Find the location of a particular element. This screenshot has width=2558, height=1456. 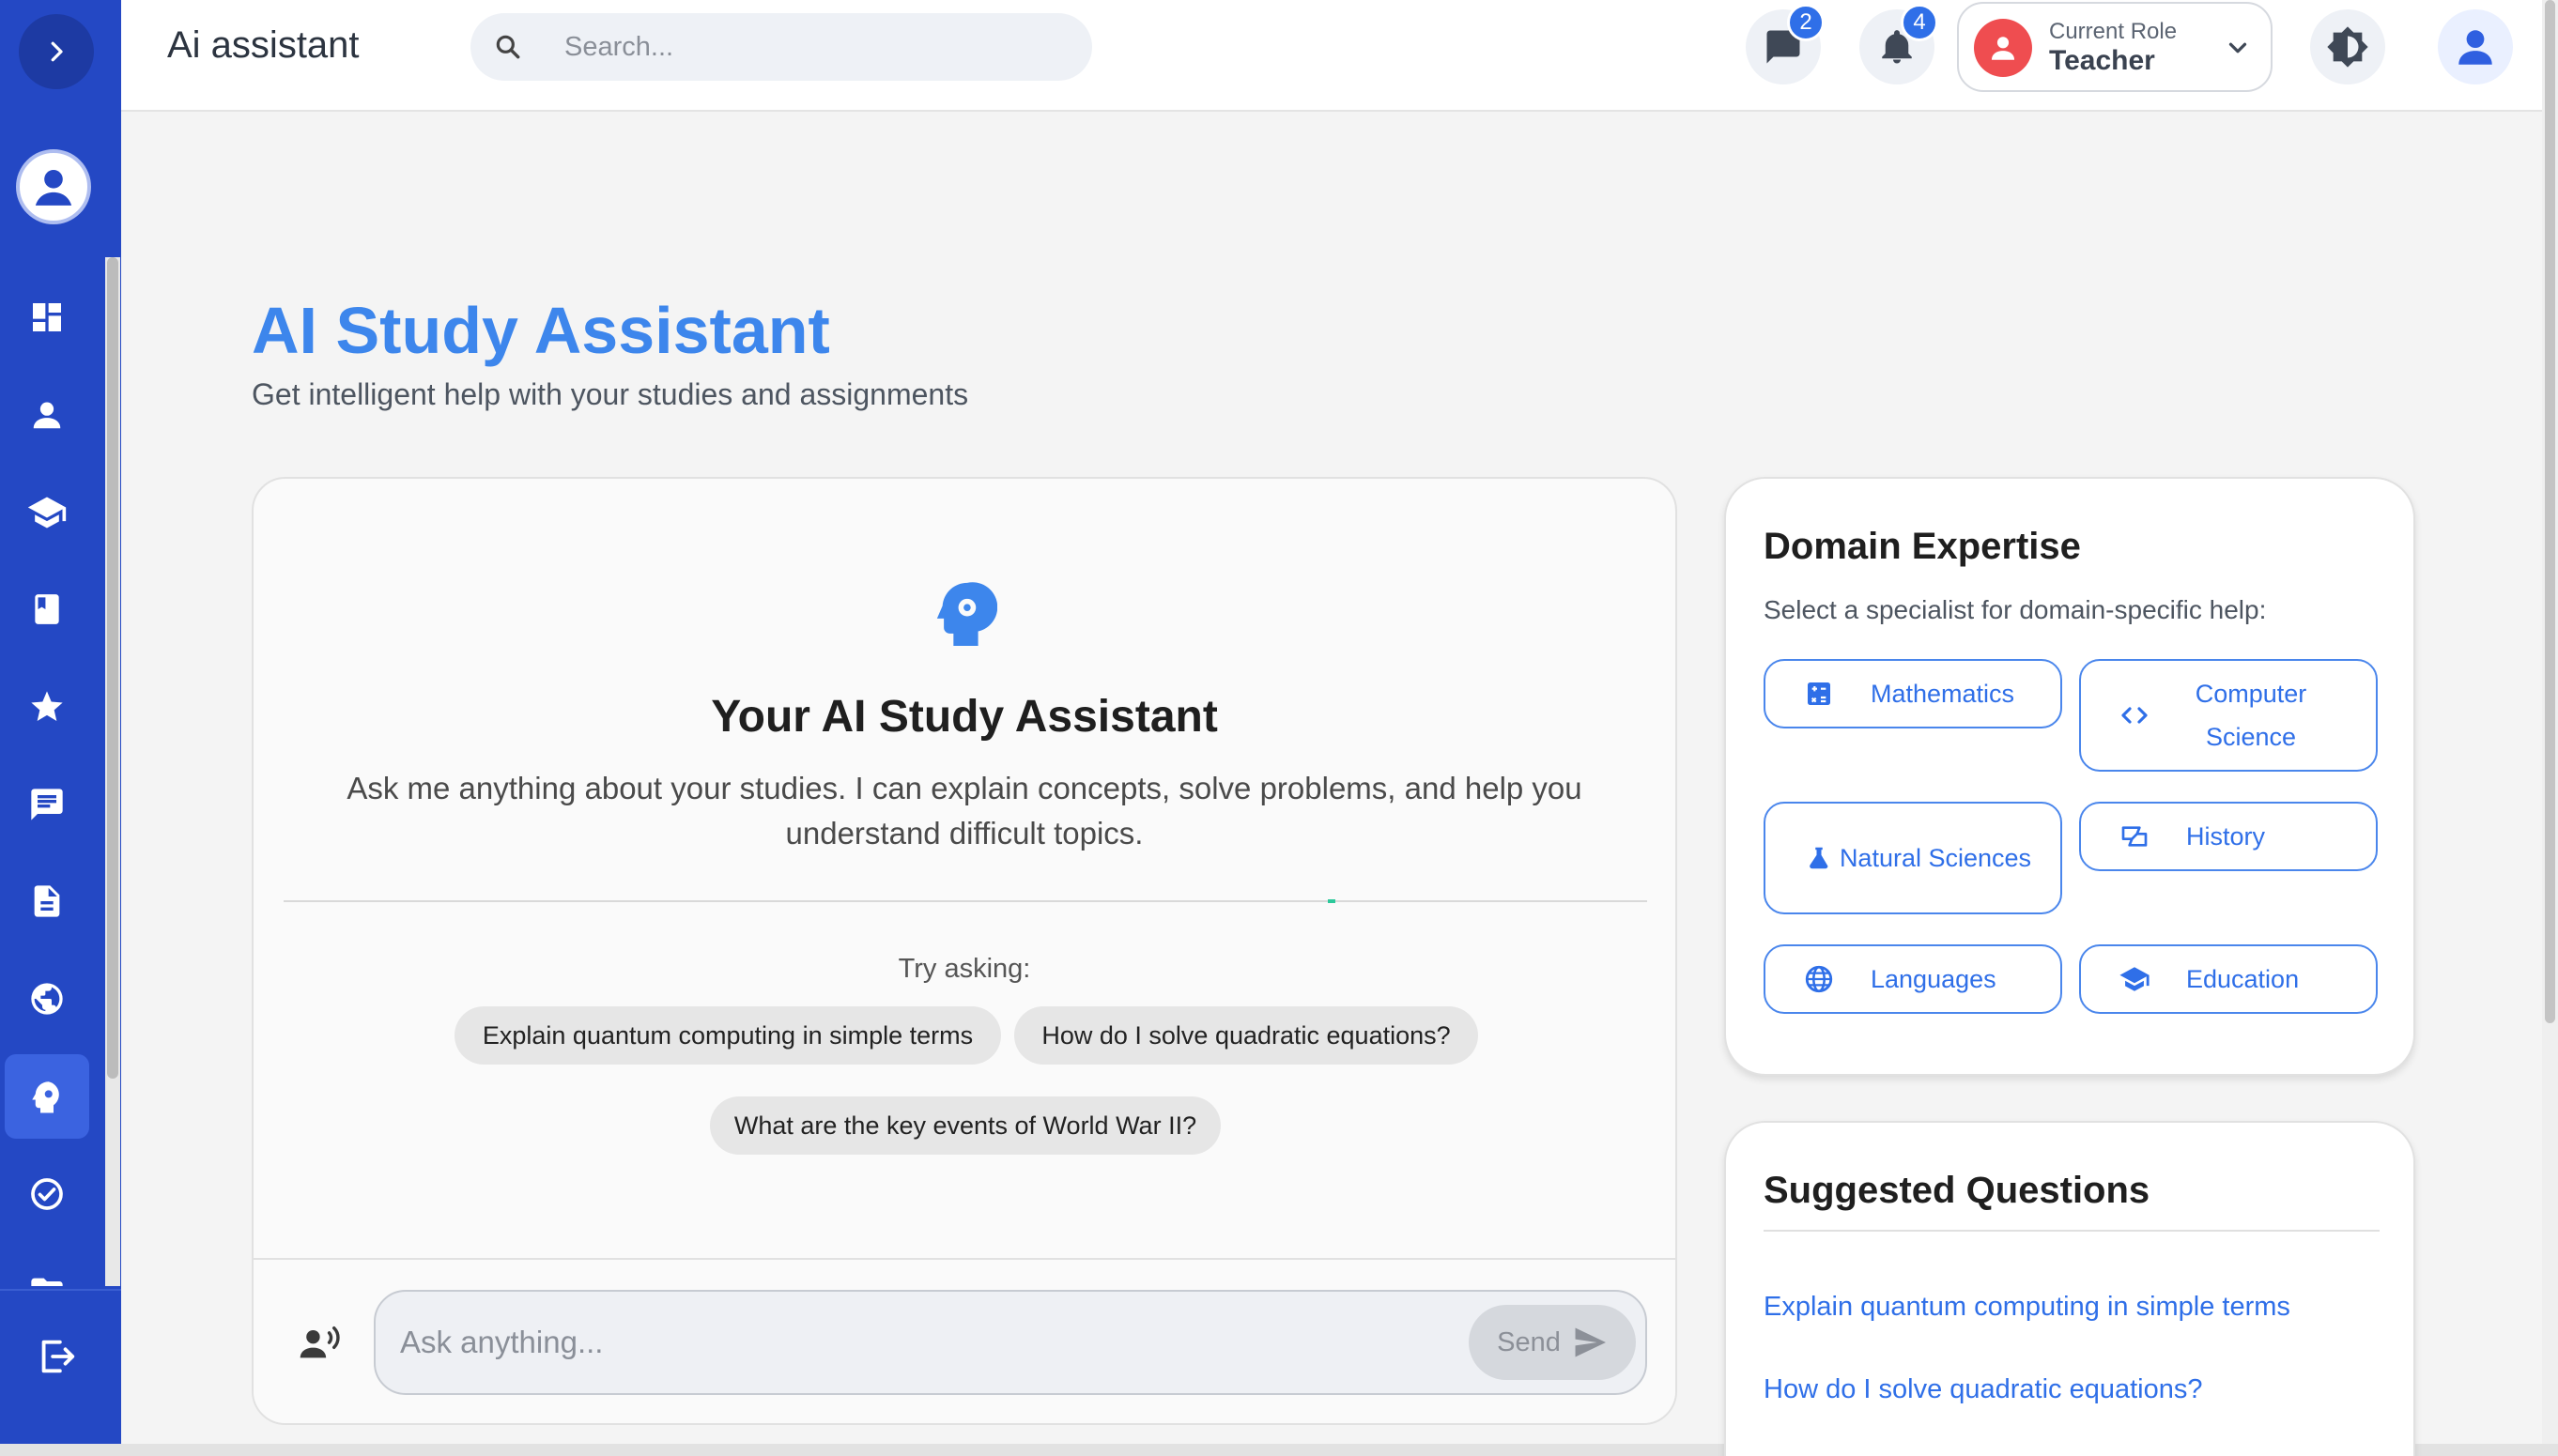

sidebar-item-tasks is located at coordinates (47, 1194).